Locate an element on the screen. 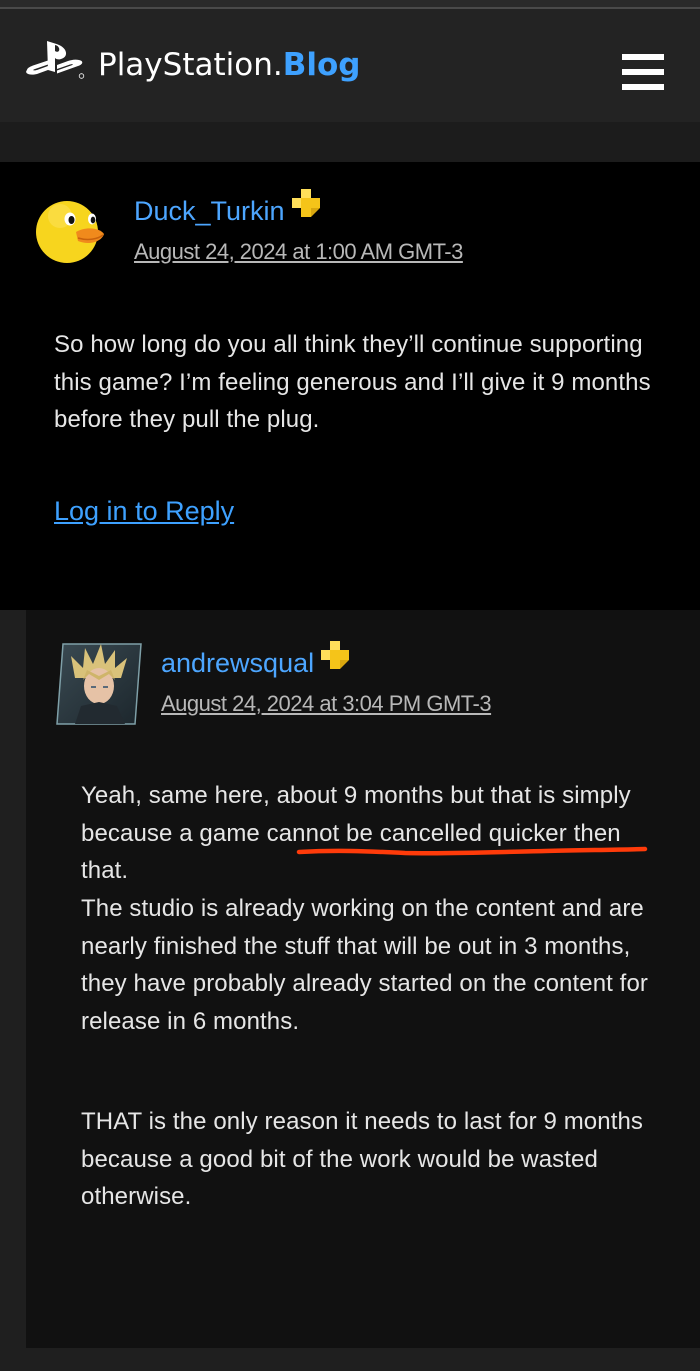 The width and height of the screenshot is (700, 1371). comment-author: Duck_Turkin is located at coordinates (209, 211).